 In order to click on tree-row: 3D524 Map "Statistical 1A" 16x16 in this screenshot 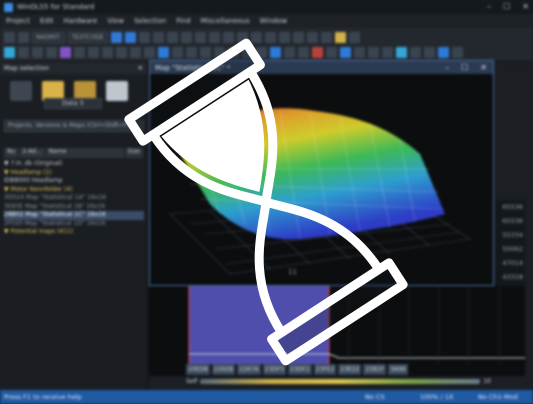, I will do `click(74, 198)`.